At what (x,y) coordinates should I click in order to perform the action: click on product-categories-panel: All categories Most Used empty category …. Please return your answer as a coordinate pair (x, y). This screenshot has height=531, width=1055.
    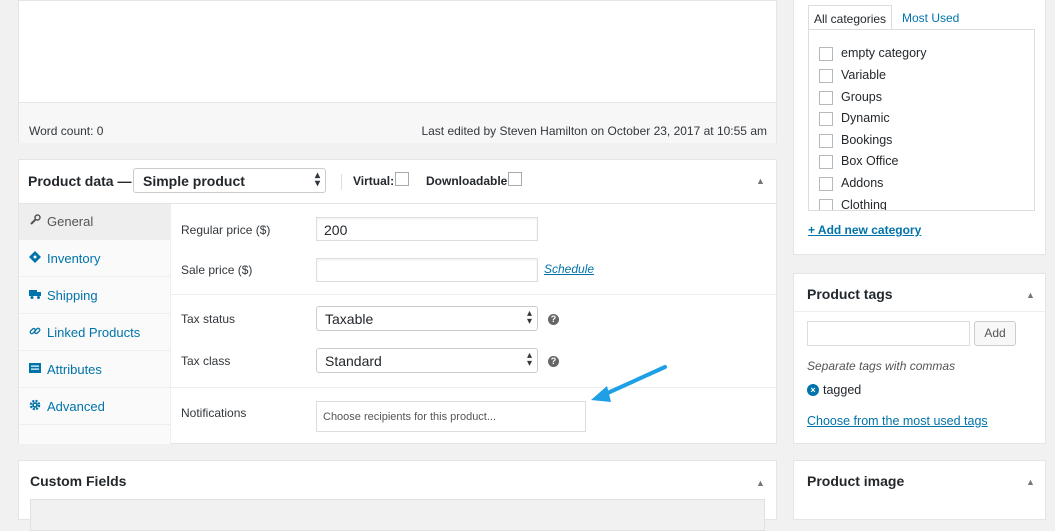
    Looking at the image, I should click on (919, 127).